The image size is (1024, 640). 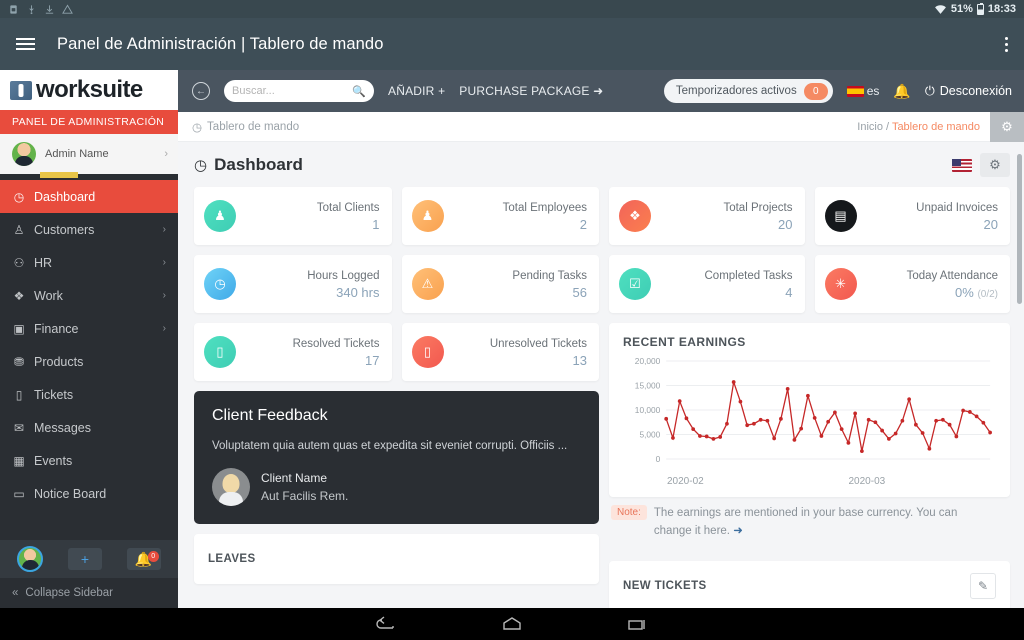 What do you see at coordinates (21, 90) in the screenshot?
I see `worksuite-logo-icon` at bounding box center [21, 90].